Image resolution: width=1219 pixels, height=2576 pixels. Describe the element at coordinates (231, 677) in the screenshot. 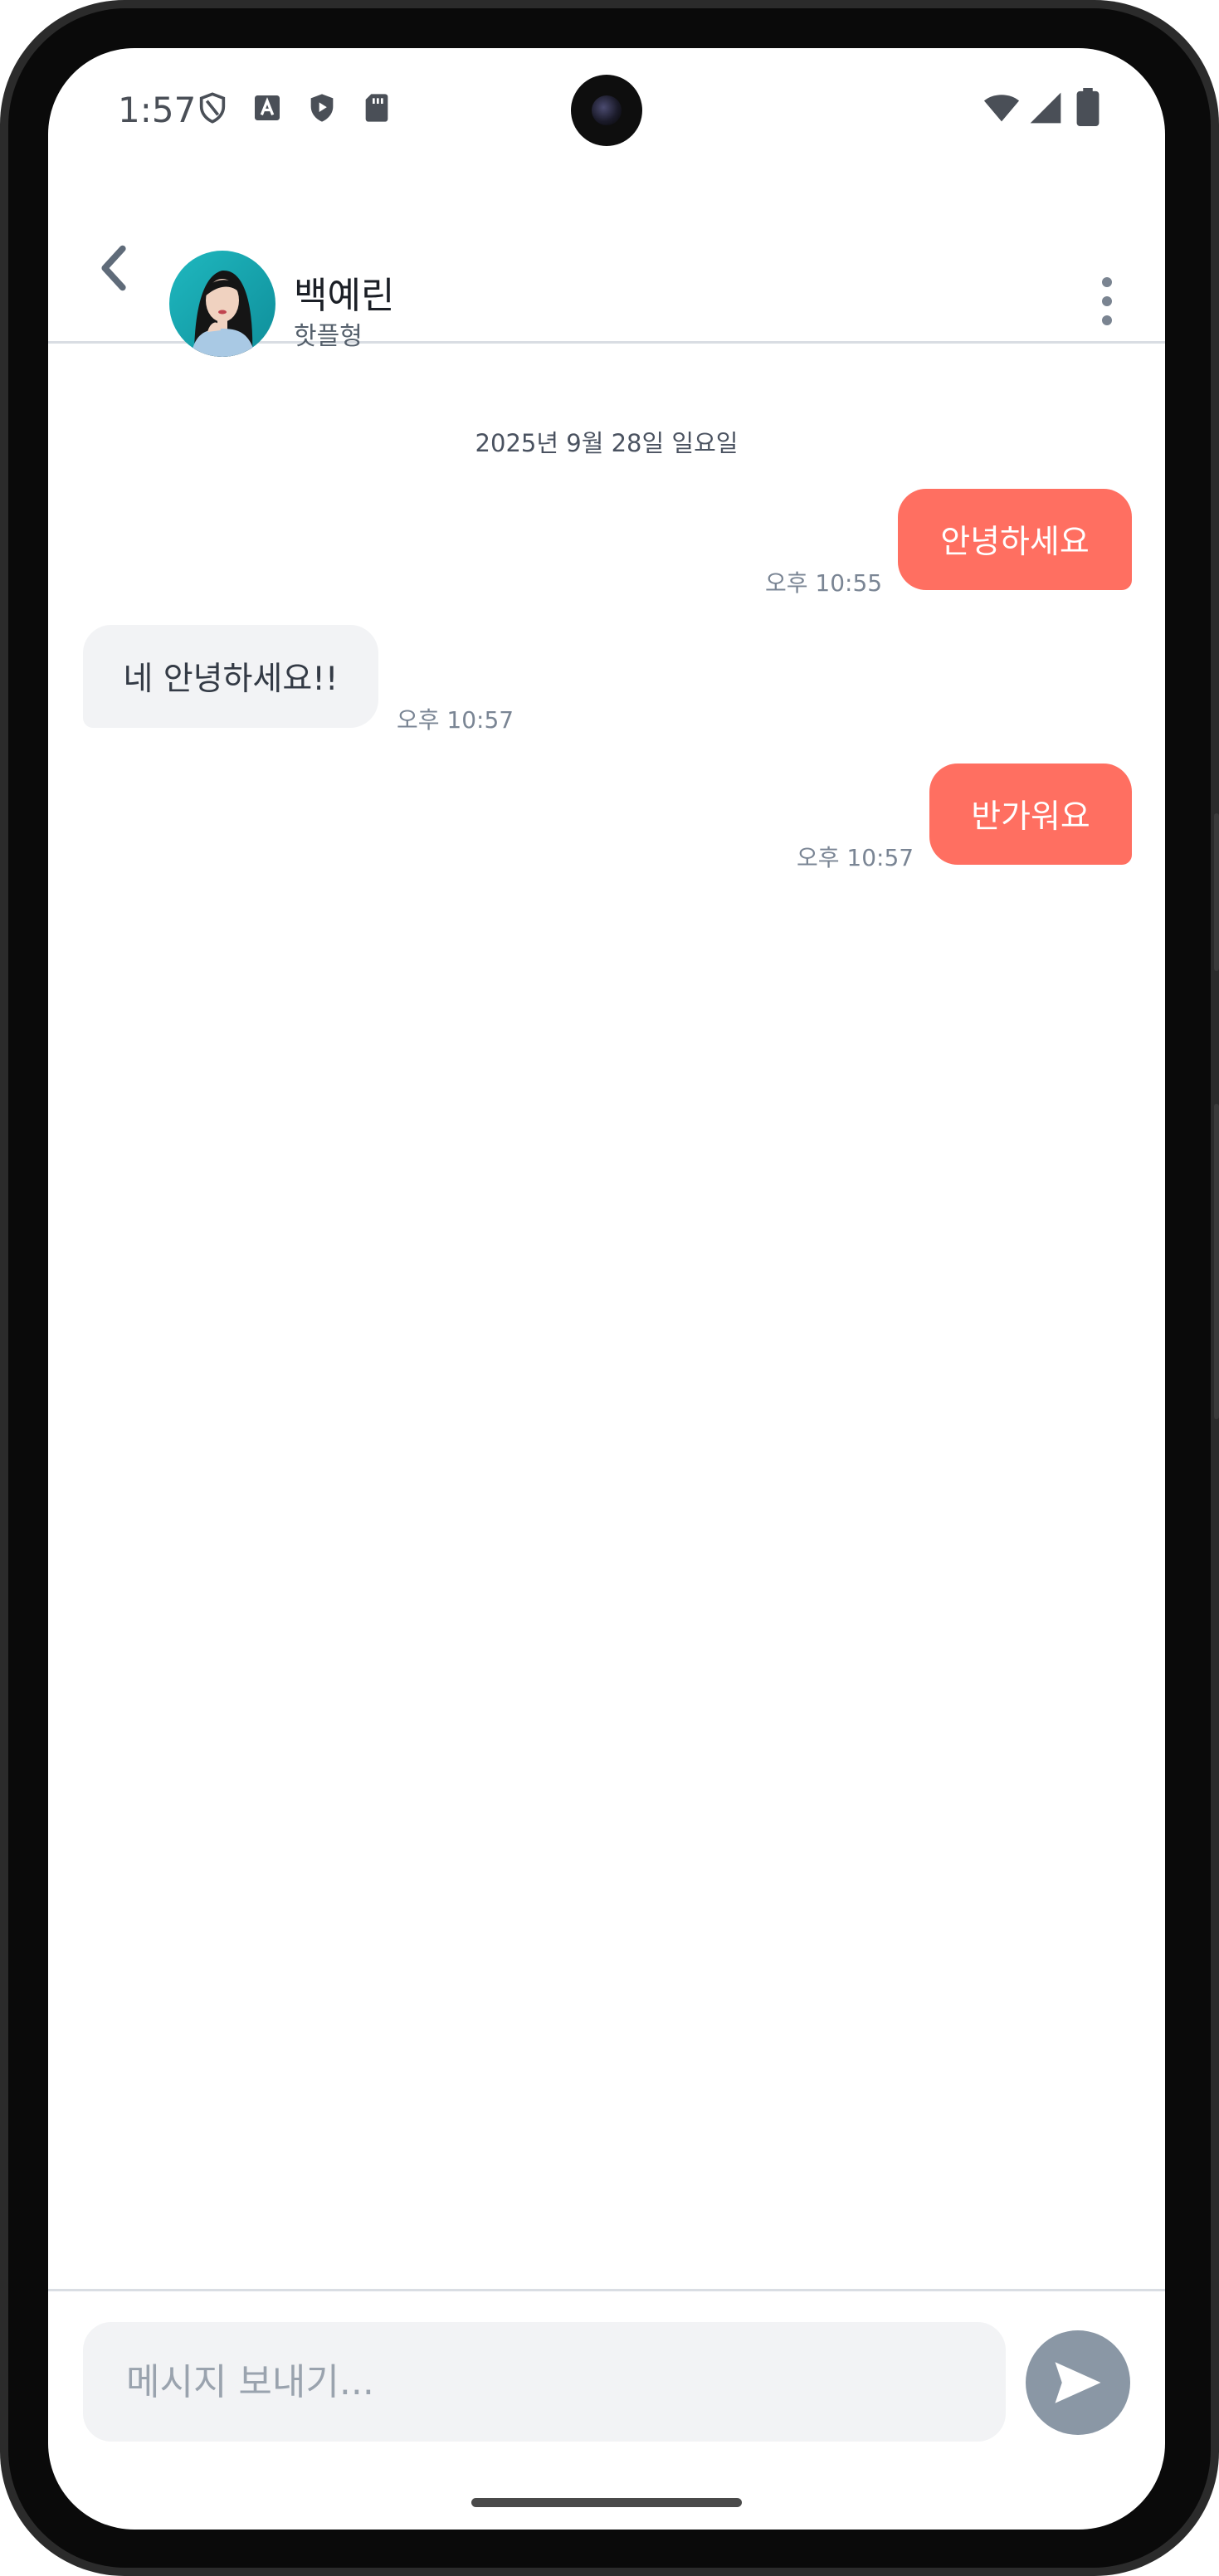

I see `message-bubble-incoming: 네 안녕하세요!!` at that location.